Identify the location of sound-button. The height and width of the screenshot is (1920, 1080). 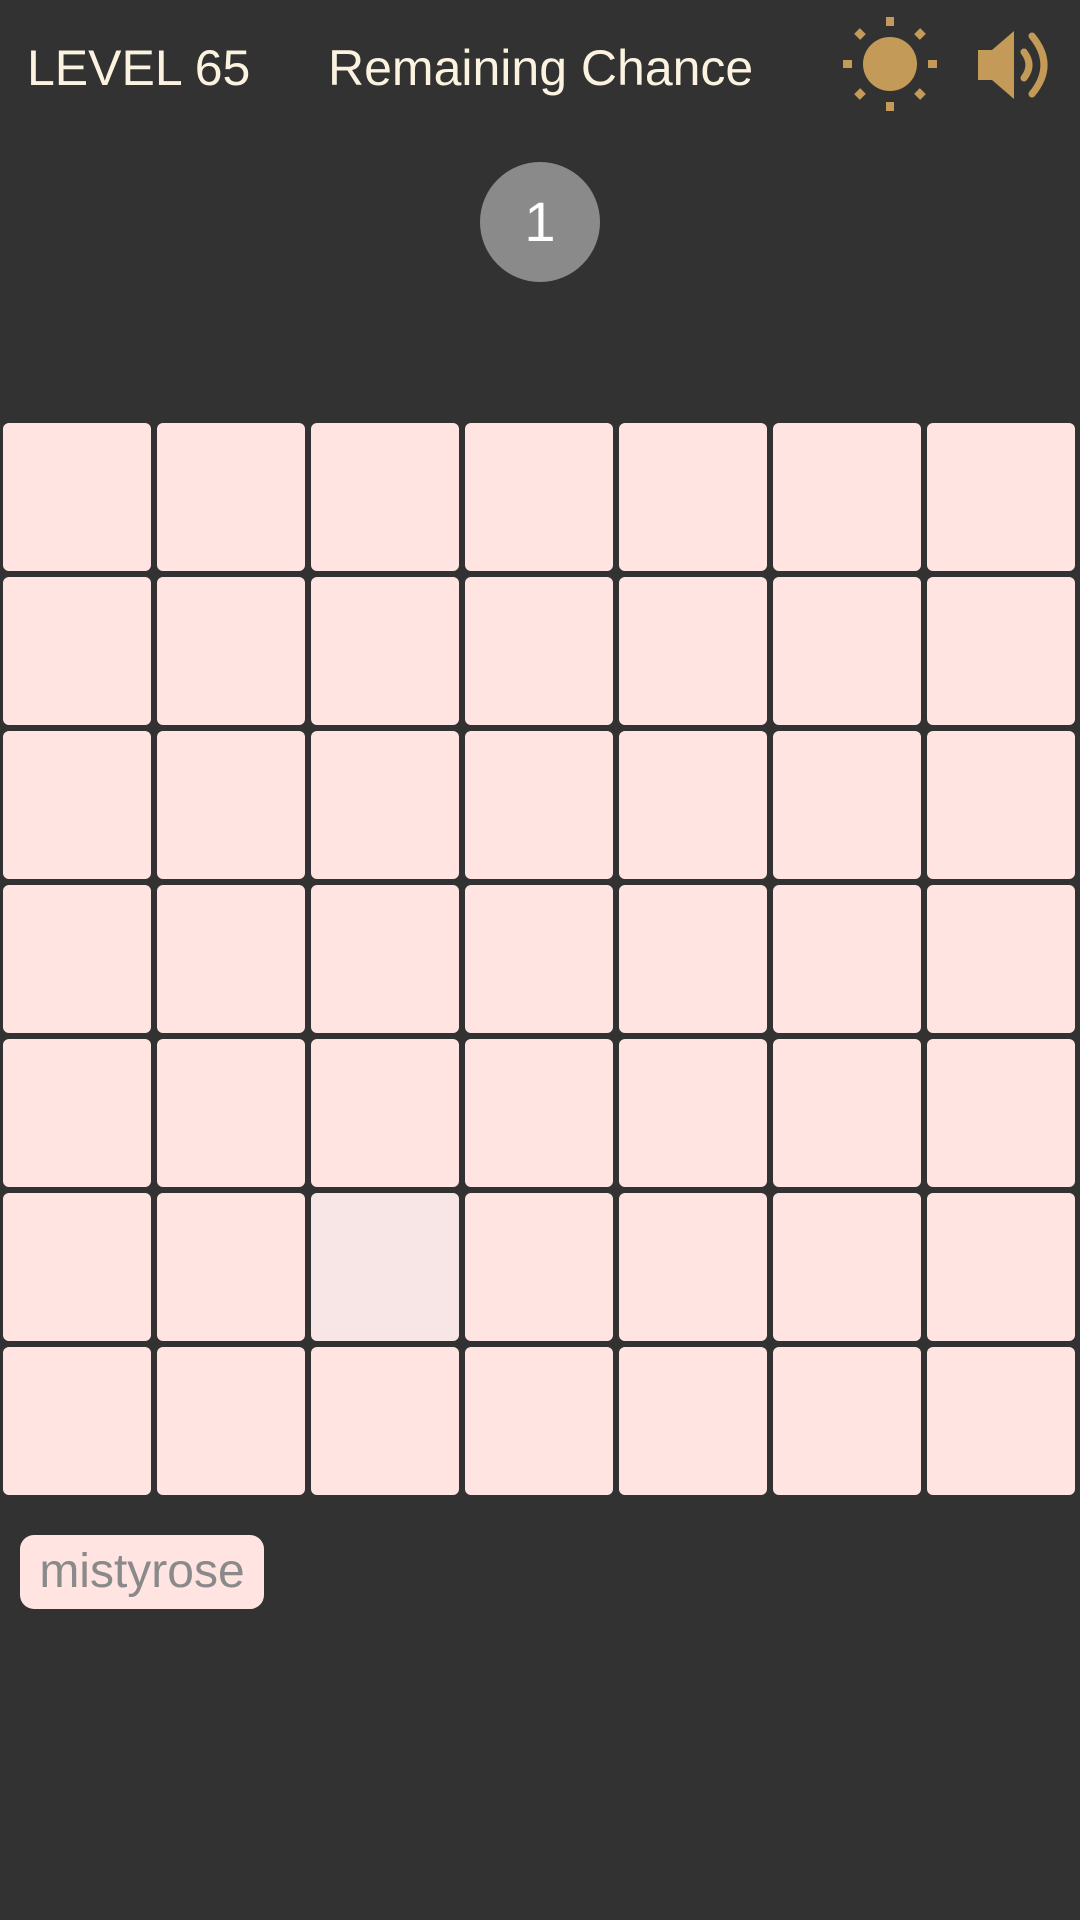
(1017, 65).